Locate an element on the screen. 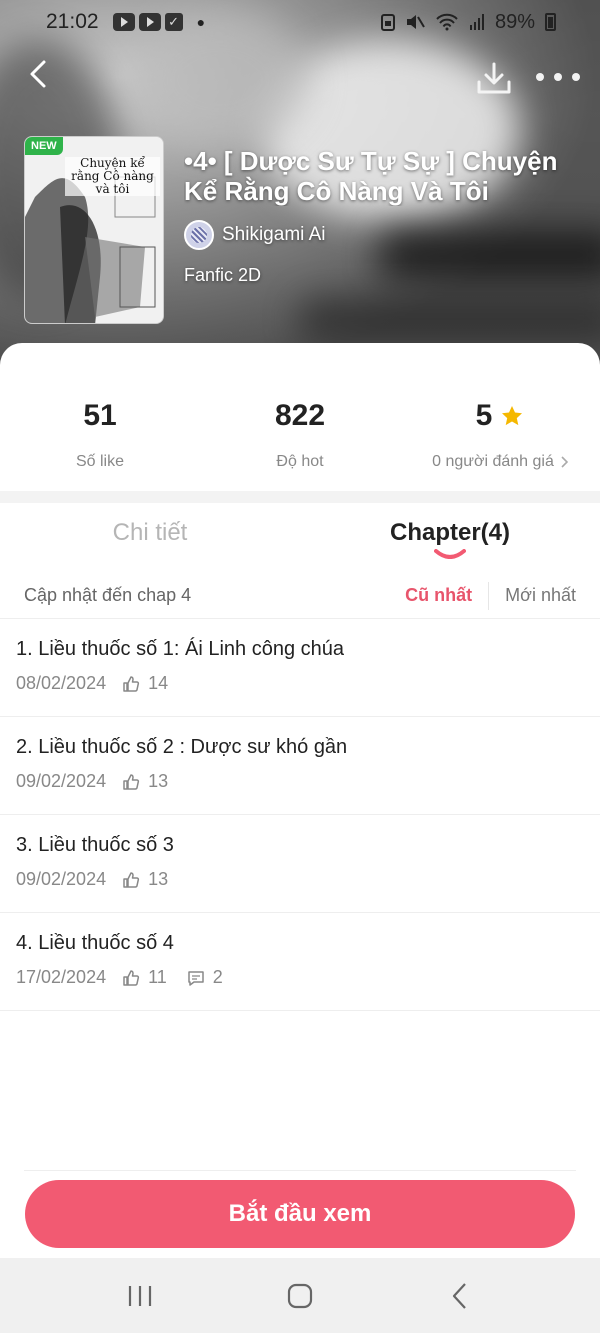 Image resolution: width=600 pixels, height=1333 pixels. likes-count: 51 is located at coordinates (100, 415).